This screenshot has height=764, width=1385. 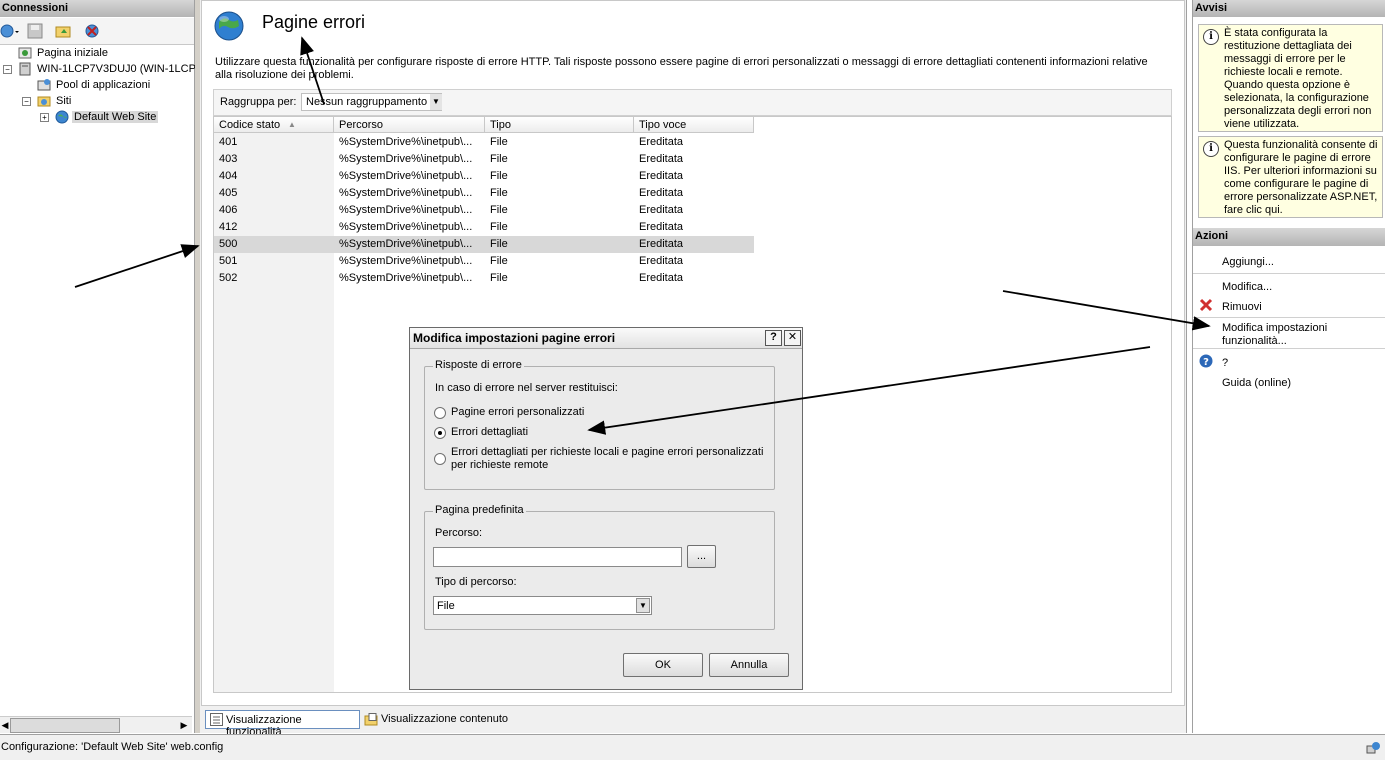 I want to click on arrow-to-title, so click(x=312, y=70).